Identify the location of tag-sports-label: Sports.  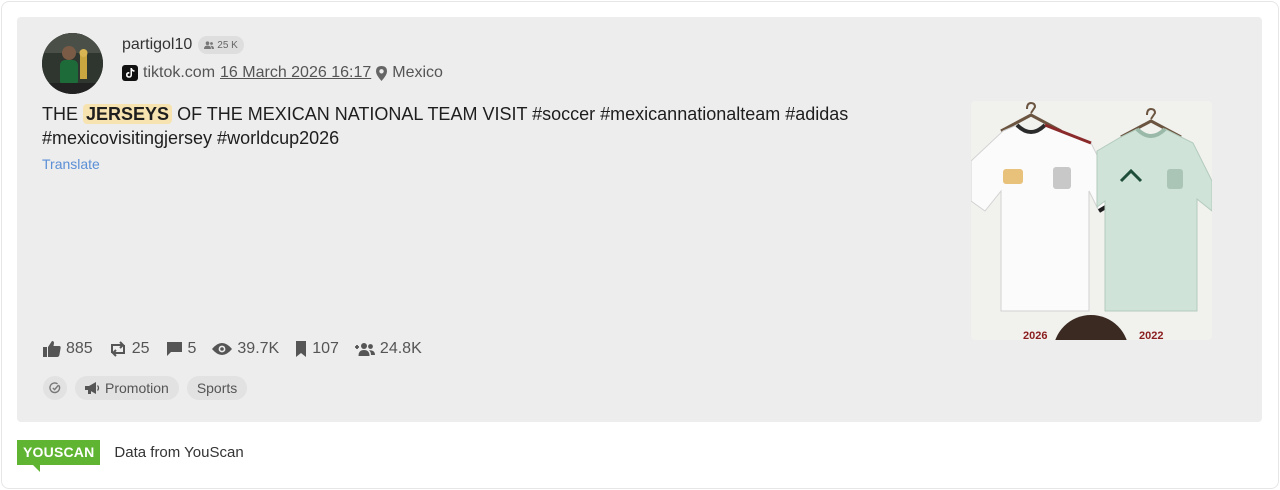
(217, 388).